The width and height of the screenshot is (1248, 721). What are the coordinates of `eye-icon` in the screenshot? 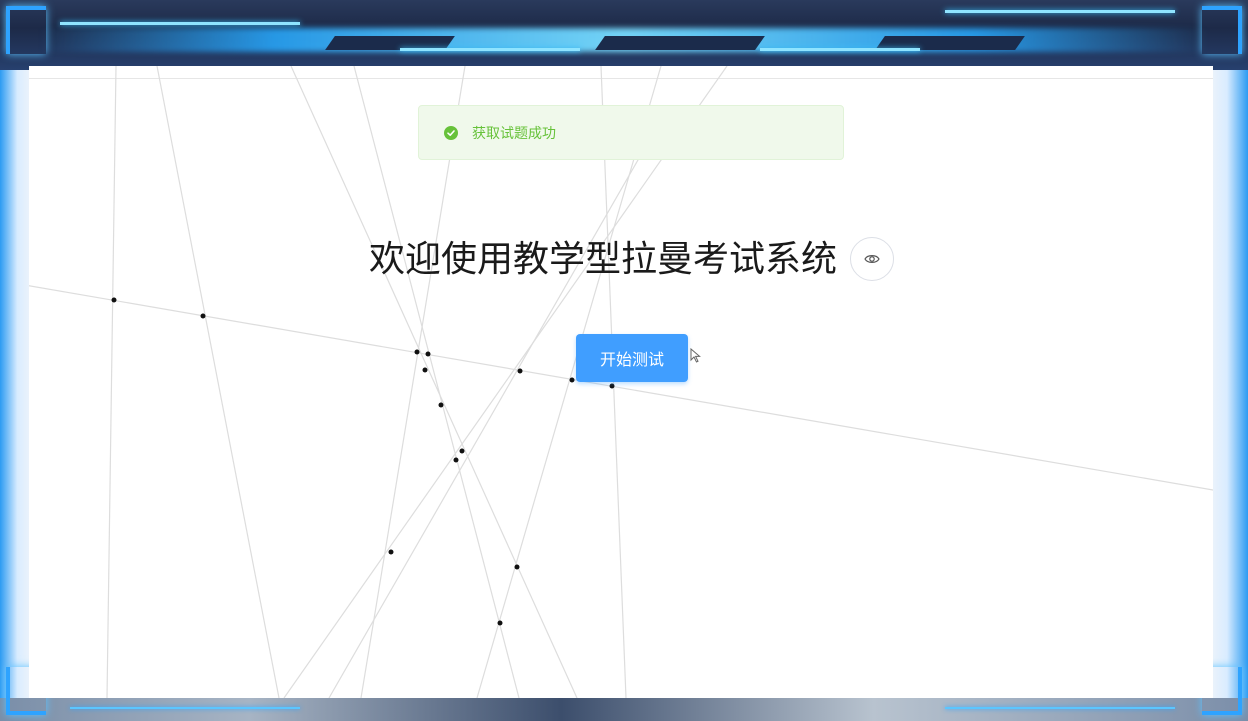 It's located at (872, 259).